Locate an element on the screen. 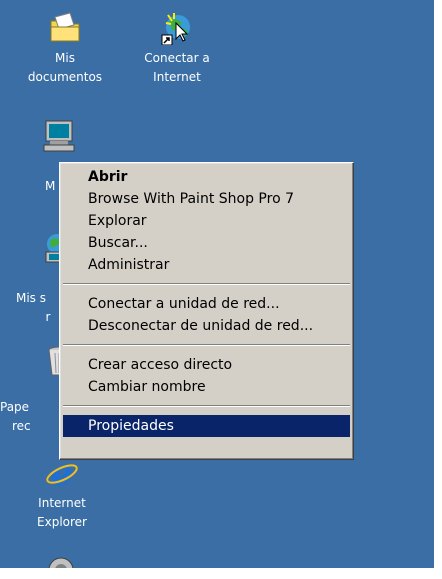 The height and width of the screenshot is (579, 442). icon-label-line1: Internet is located at coordinates (62, 503).